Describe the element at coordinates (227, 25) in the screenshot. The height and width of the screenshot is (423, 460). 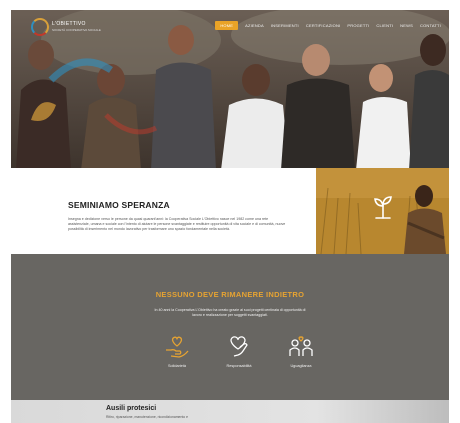
I see `nav-item-home: Home` at that location.